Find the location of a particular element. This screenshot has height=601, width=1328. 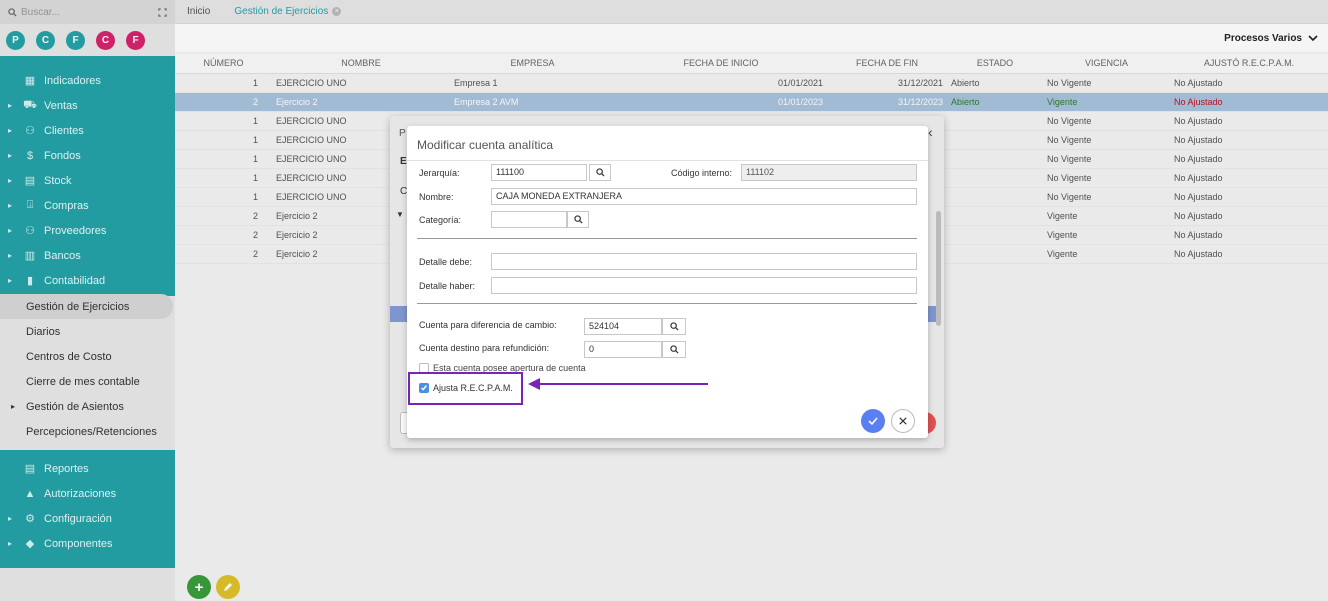

dif-cambio-search-button is located at coordinates (674, 326).